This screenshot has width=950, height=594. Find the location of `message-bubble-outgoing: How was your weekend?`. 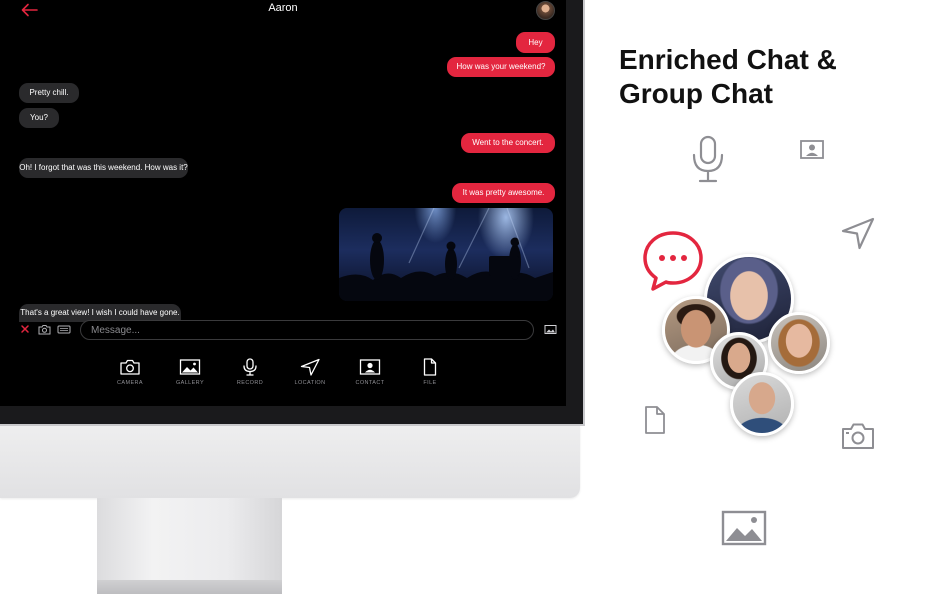

message-bubble-outgoing: How was your weekend? is located at coordinates (501, 67).